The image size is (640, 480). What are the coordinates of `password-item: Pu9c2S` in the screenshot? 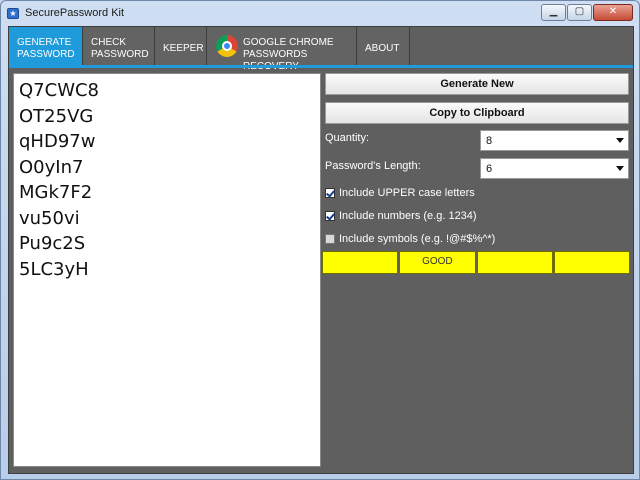 It's located at (169, 244).